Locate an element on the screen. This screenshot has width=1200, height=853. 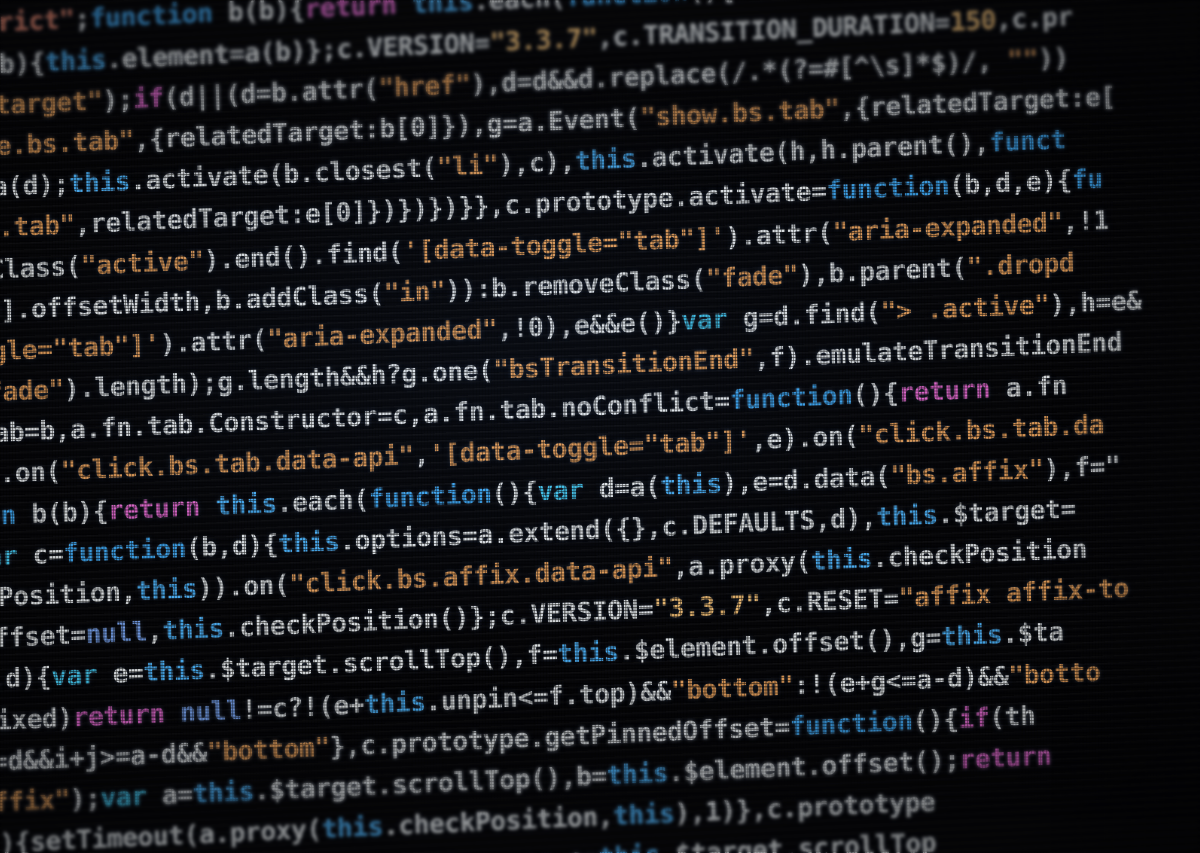
code-token-plain: g=d.find( is located at coordinates (804, 316).